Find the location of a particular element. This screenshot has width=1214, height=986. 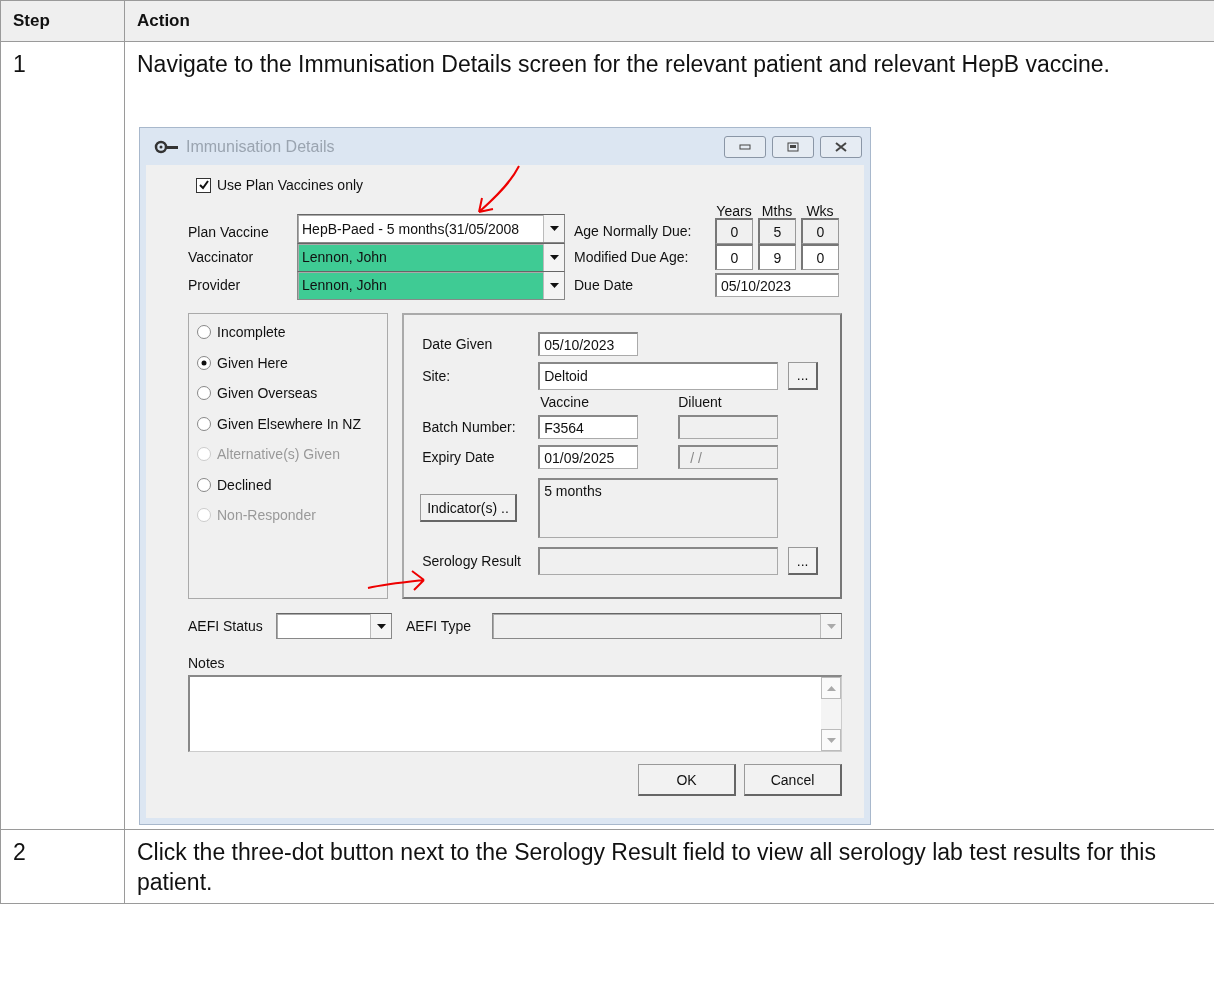

checkbox is located at coordinates (203, 185).